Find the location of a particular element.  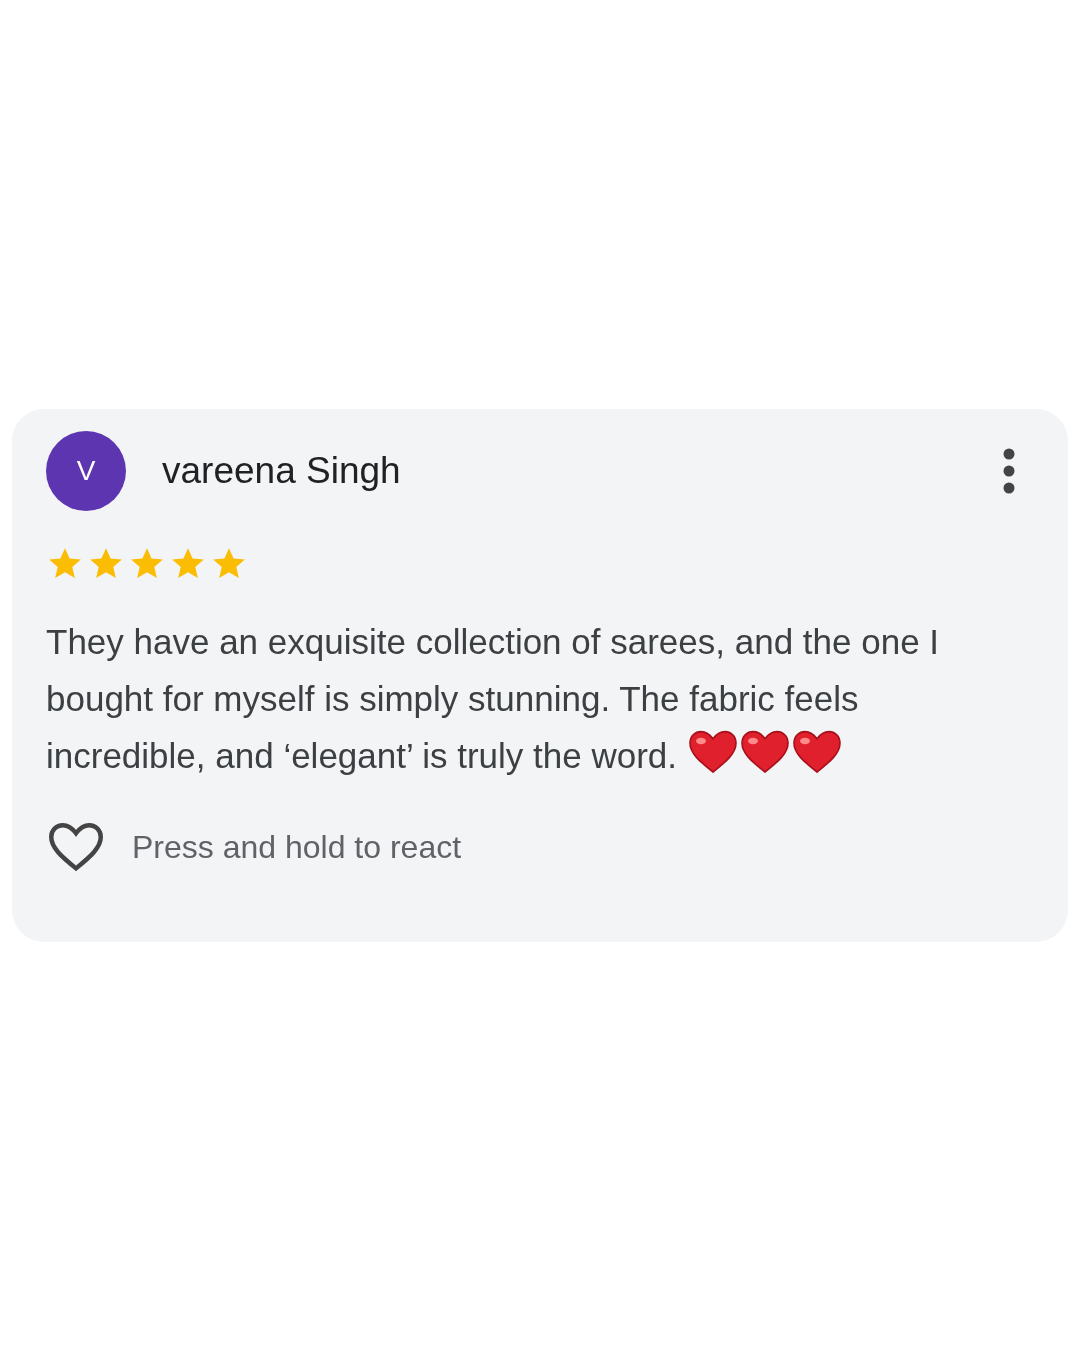

review-text: They have an exquisite collection of sarees, and the one I bought for myself is simply stunning. The fabric feels incredible, and ‘elegant’ is truly the word. is located at coordinates (493, 699).